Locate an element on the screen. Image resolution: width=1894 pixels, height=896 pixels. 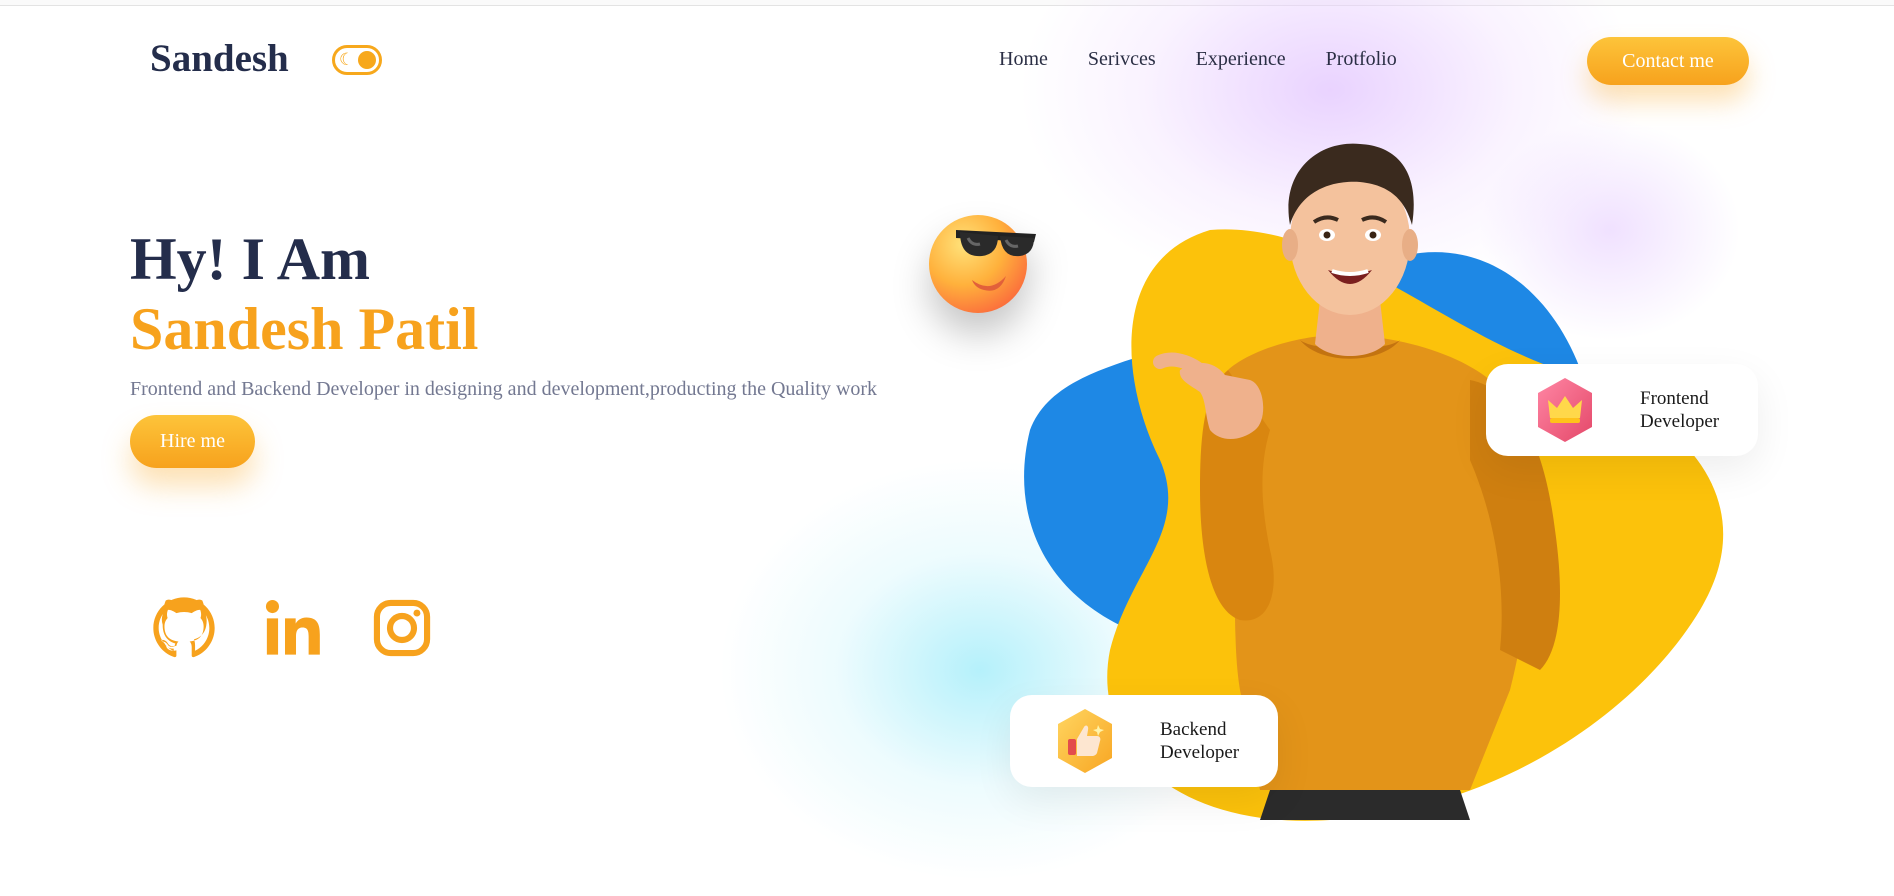
crown-icon is located at coordinates (1565, 410).